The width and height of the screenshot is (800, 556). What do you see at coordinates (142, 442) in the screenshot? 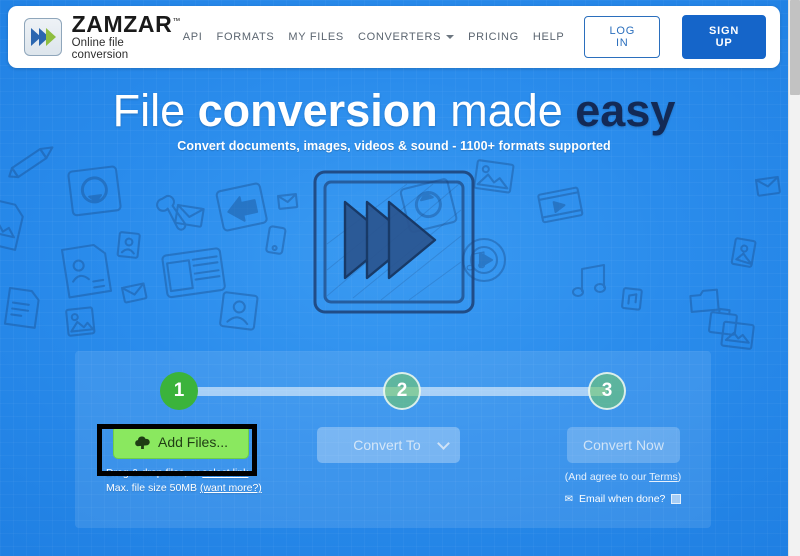
I see `cloud-upload-icon` at bounding box center [142, 442].